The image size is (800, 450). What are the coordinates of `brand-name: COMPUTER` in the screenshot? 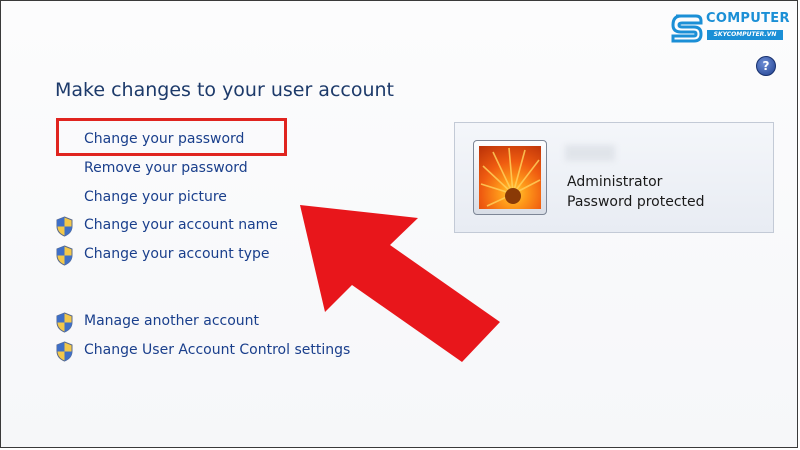 It's located at (748, 18).